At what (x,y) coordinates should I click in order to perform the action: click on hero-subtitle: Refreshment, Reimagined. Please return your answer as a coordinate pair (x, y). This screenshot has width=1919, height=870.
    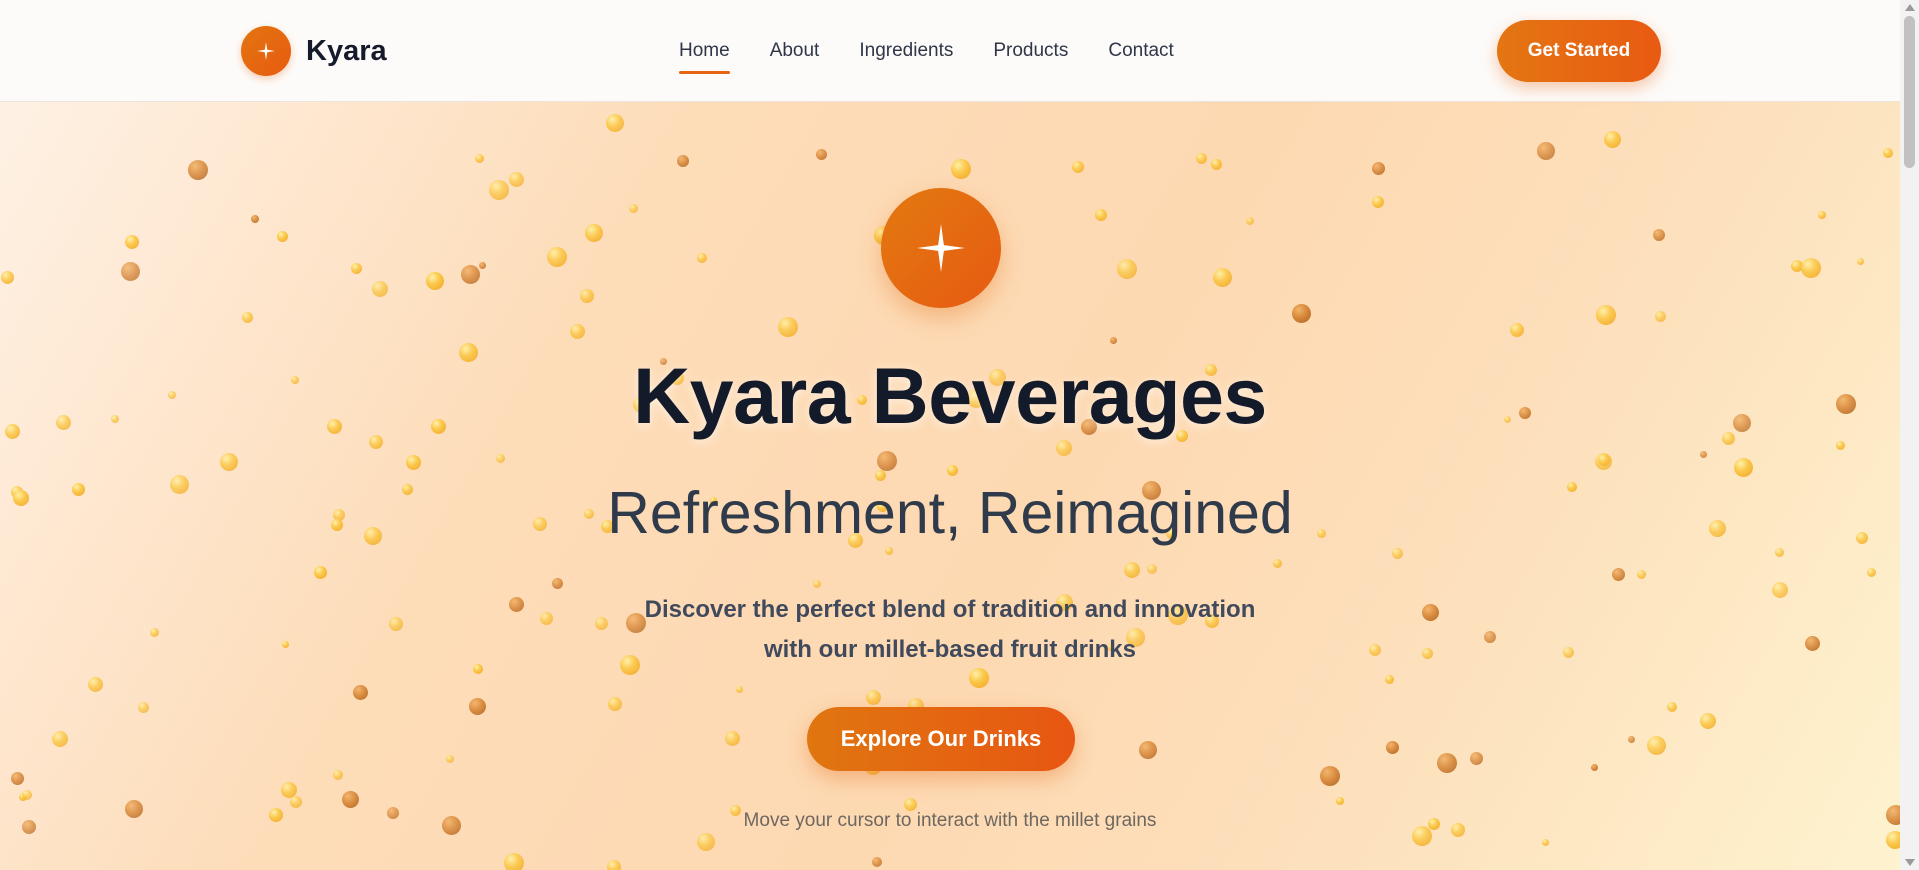
    Looking at the image, I should click on (950, 513).